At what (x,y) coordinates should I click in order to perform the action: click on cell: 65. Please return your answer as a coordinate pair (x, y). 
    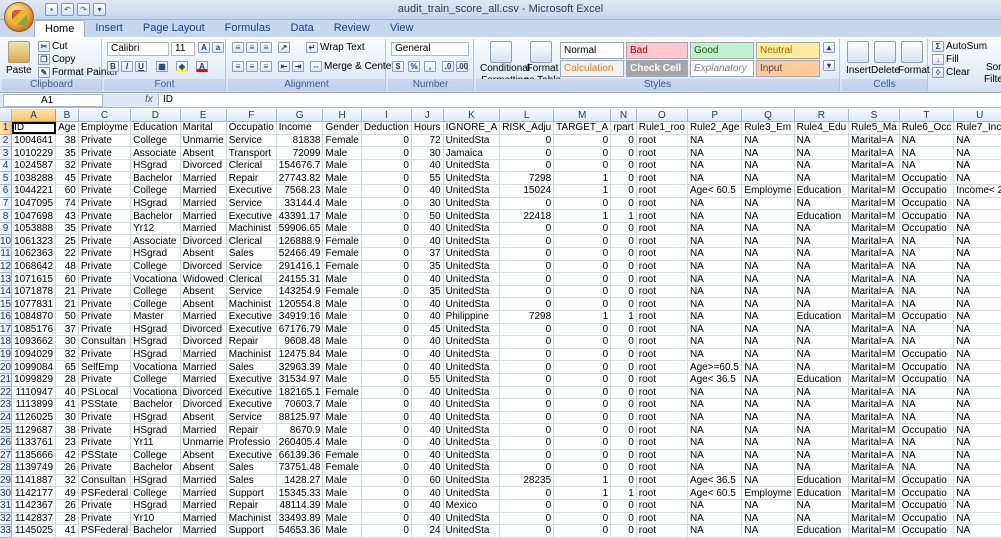
    Looking at the image, I should click on (67, 367).